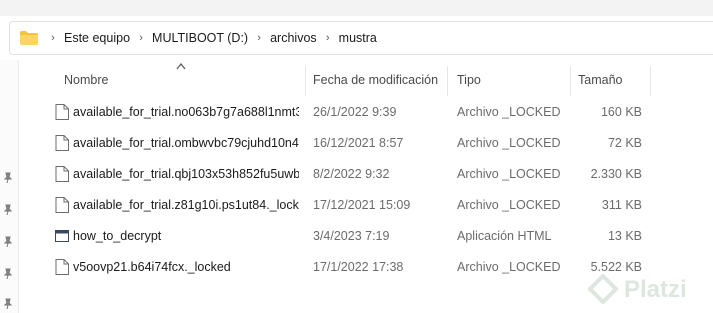 The width and height of the screenshot is (713, 313). Describe the element at coordinates (358, 267) in the screenshot. I see `file-date: 17/1/2022 17:38` at that location.